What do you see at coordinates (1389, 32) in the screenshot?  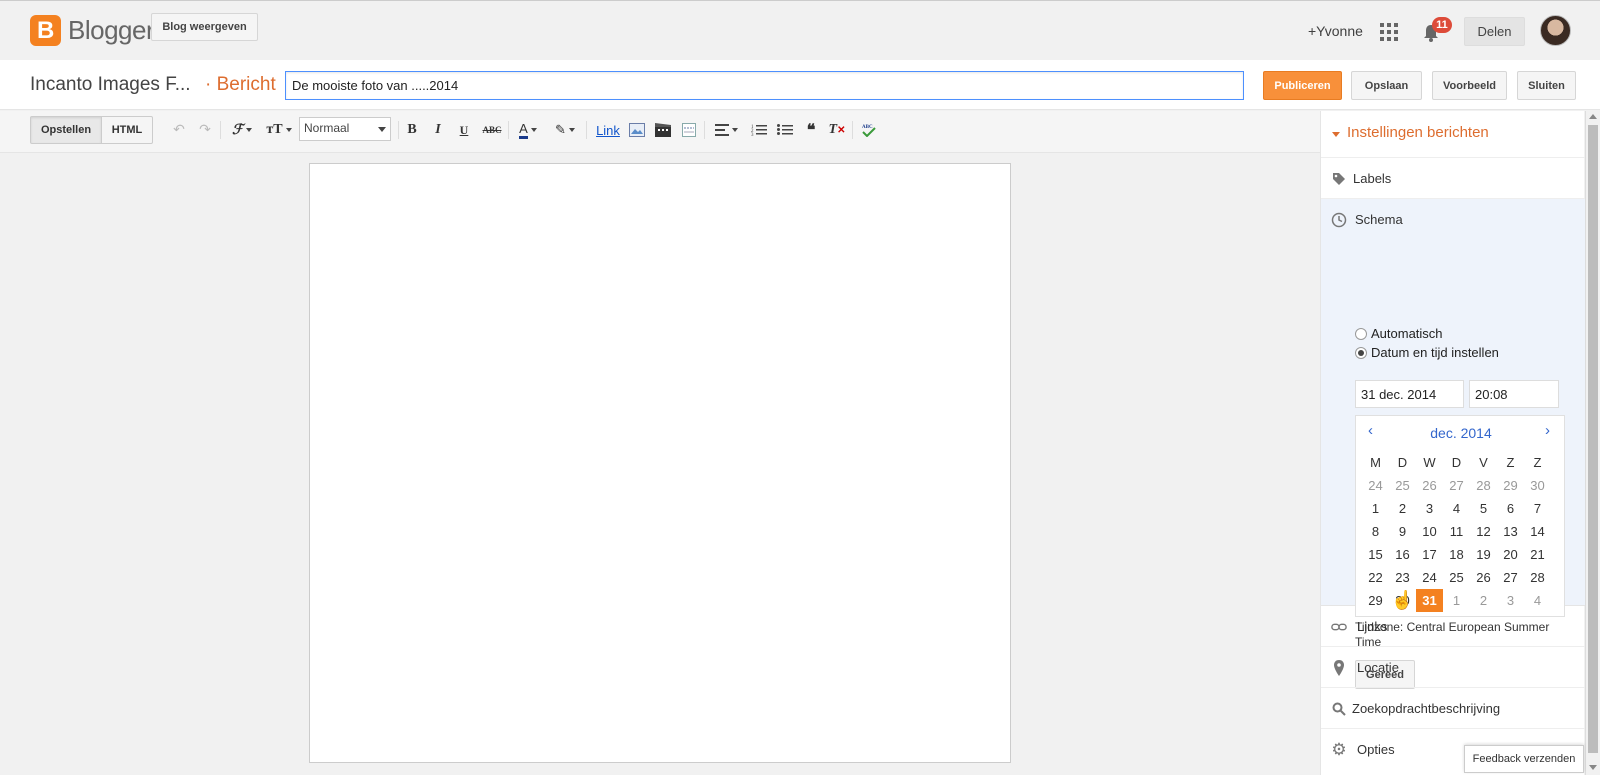 I see `apps-grid-icon` at bounding box center [1389, 32].